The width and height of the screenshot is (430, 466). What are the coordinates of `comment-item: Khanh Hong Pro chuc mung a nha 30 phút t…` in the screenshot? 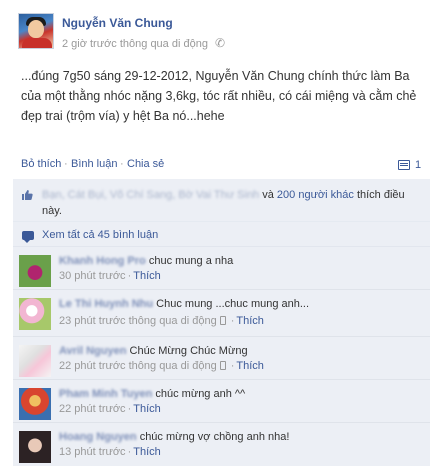 It's located at (221, 269).